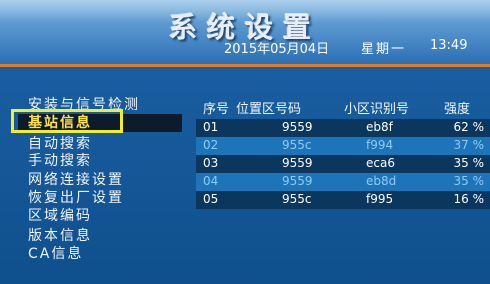 The width and height of the screenshot is (490, 284). Describe the element at coordinates (103, 216) in the screenshot. I see `menu-item-region-code: 区域编码` at that location.